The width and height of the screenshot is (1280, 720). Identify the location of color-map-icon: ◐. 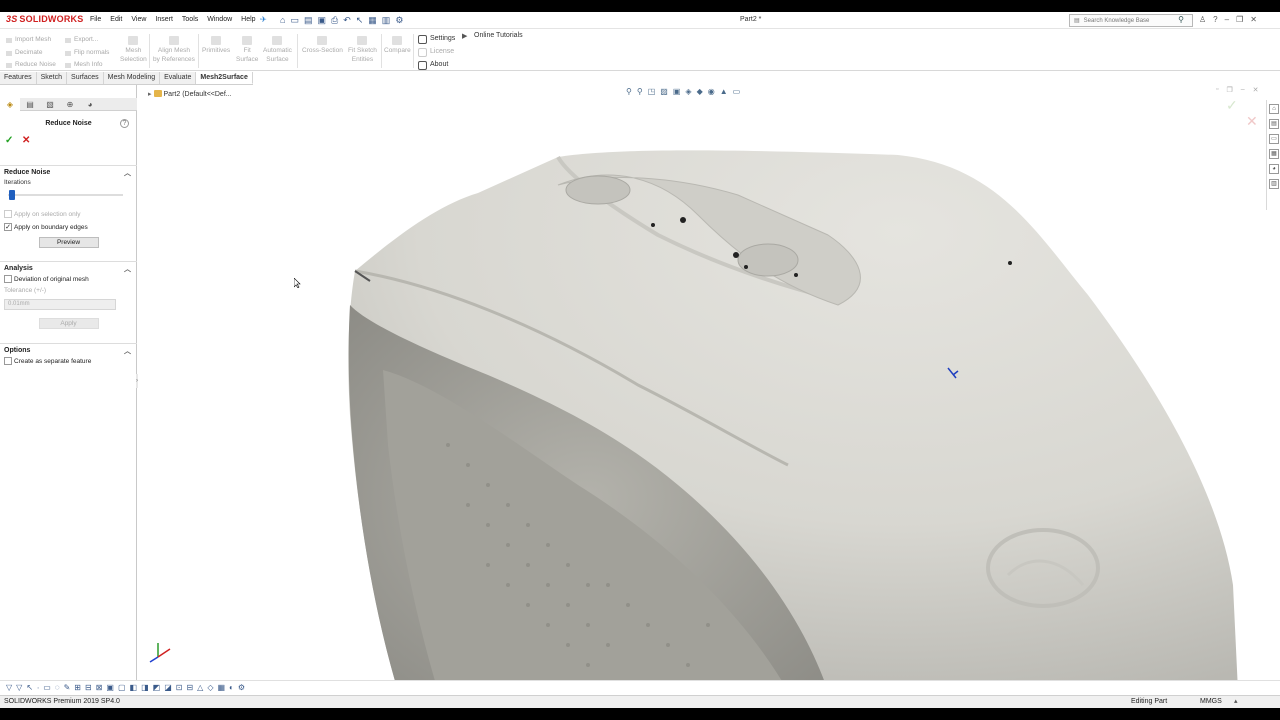
(231, 687).